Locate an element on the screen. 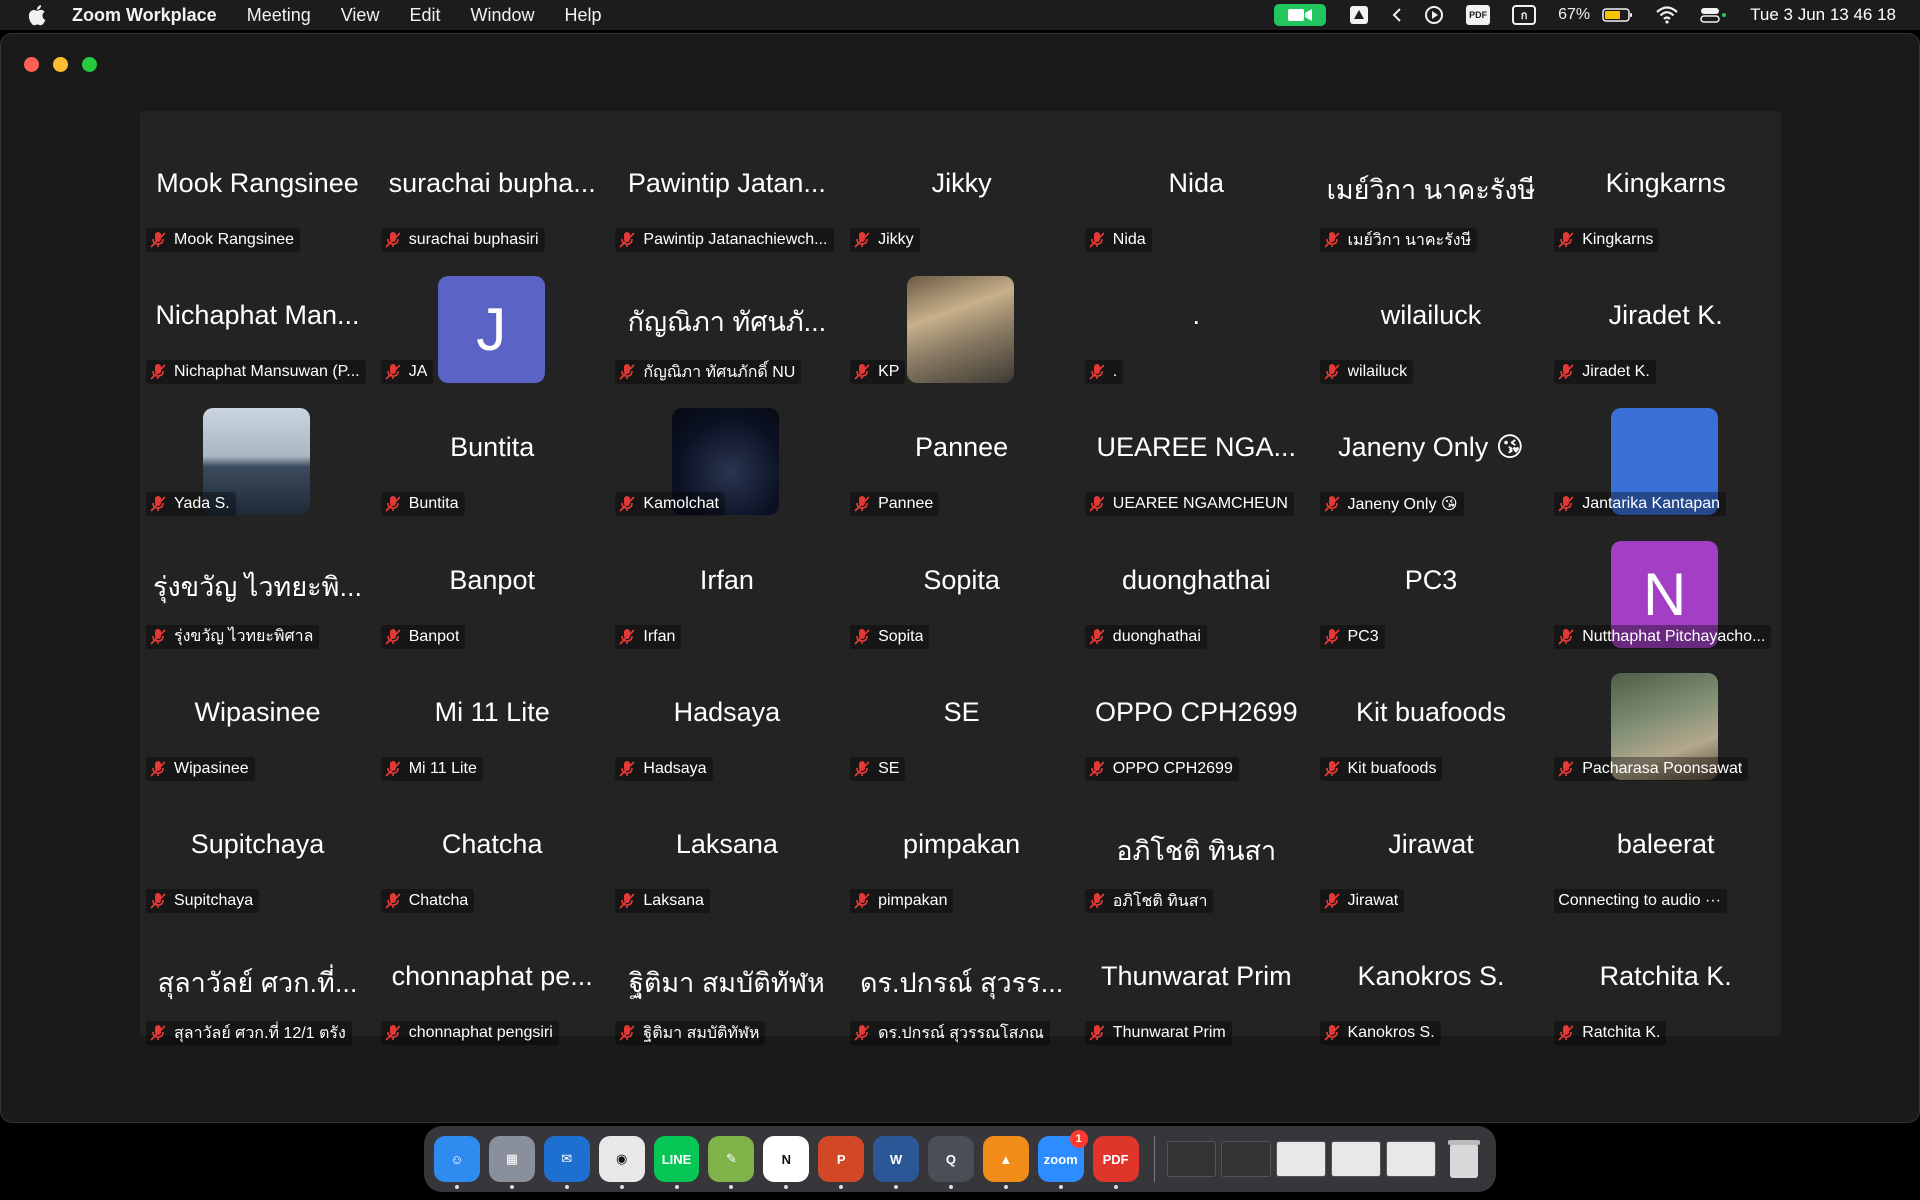 This screenshot has height=1200, width=1920. participant-tile: รุ่งขวัญ ไวทยะพิ... รุ่งขวัญ ไวทยะพิศาล is located at coordinates (257, 593).